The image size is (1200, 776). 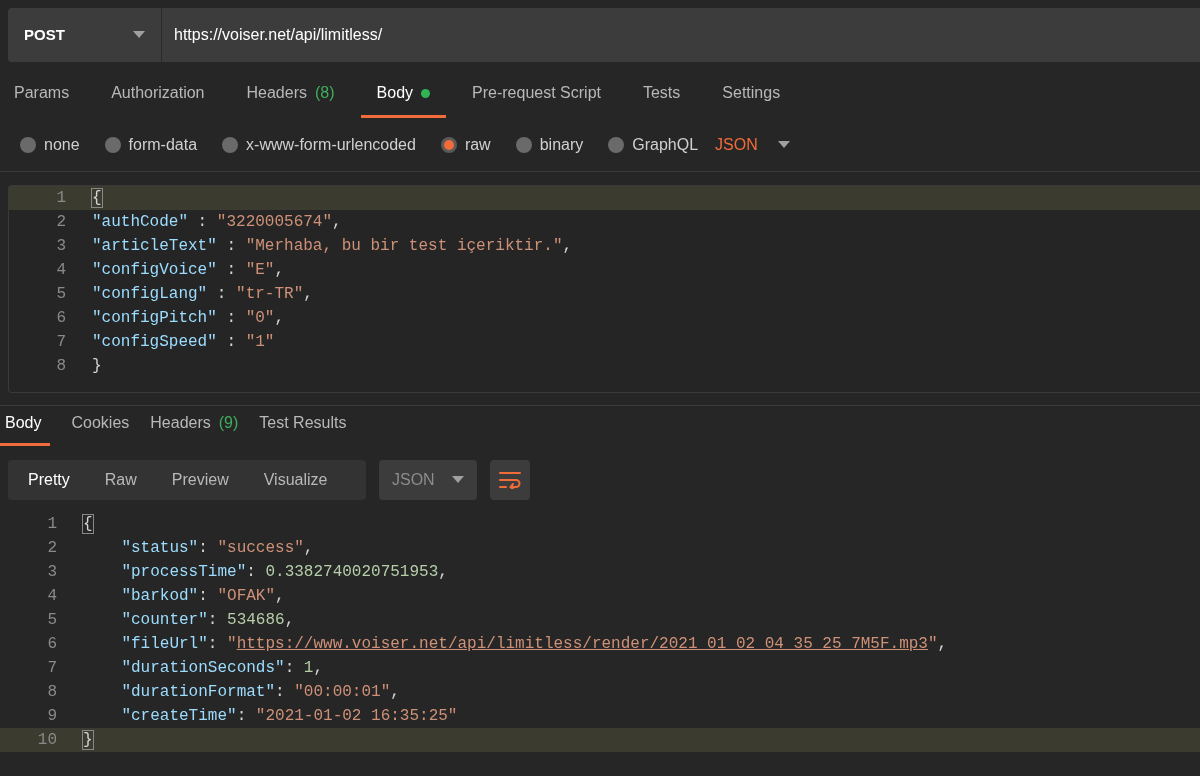 What do you see at coordinates (510, 480) in the screenshot?
I see `wrap-lines-icon` at bounding box center [510, 480].